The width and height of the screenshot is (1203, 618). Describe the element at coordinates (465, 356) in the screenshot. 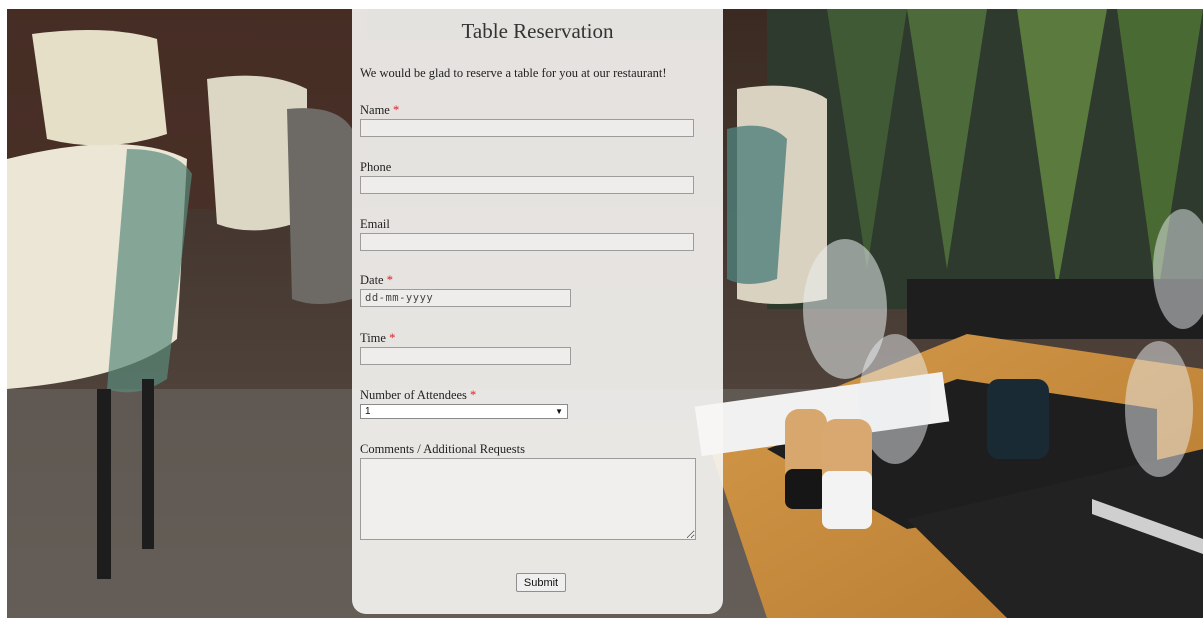

I see `time-input` at that location.